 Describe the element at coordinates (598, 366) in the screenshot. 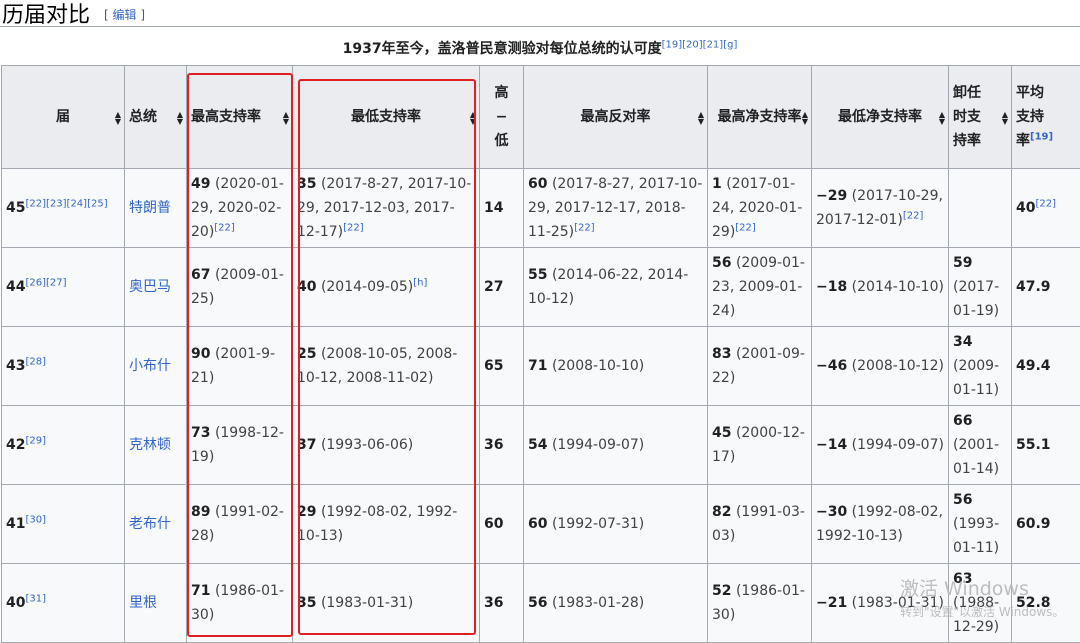

I see `highest-disapproval-date: (2008-10-10)` at that location.